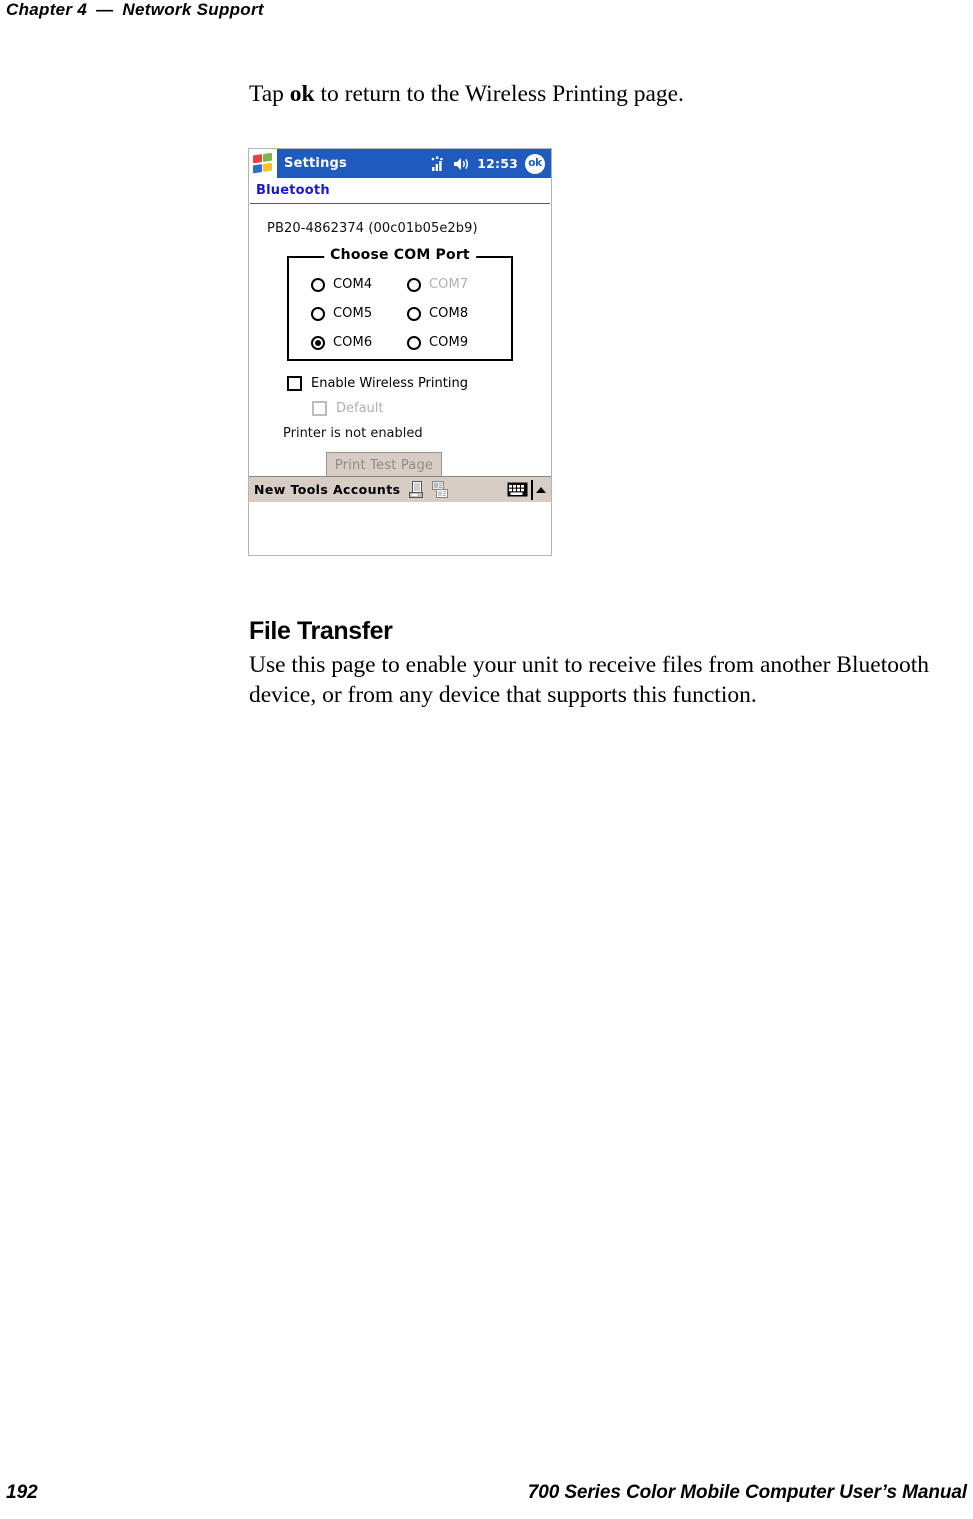 The width and height of the screenshot is (973, 1519). I want to click on radio-com4, so click(318, 284).